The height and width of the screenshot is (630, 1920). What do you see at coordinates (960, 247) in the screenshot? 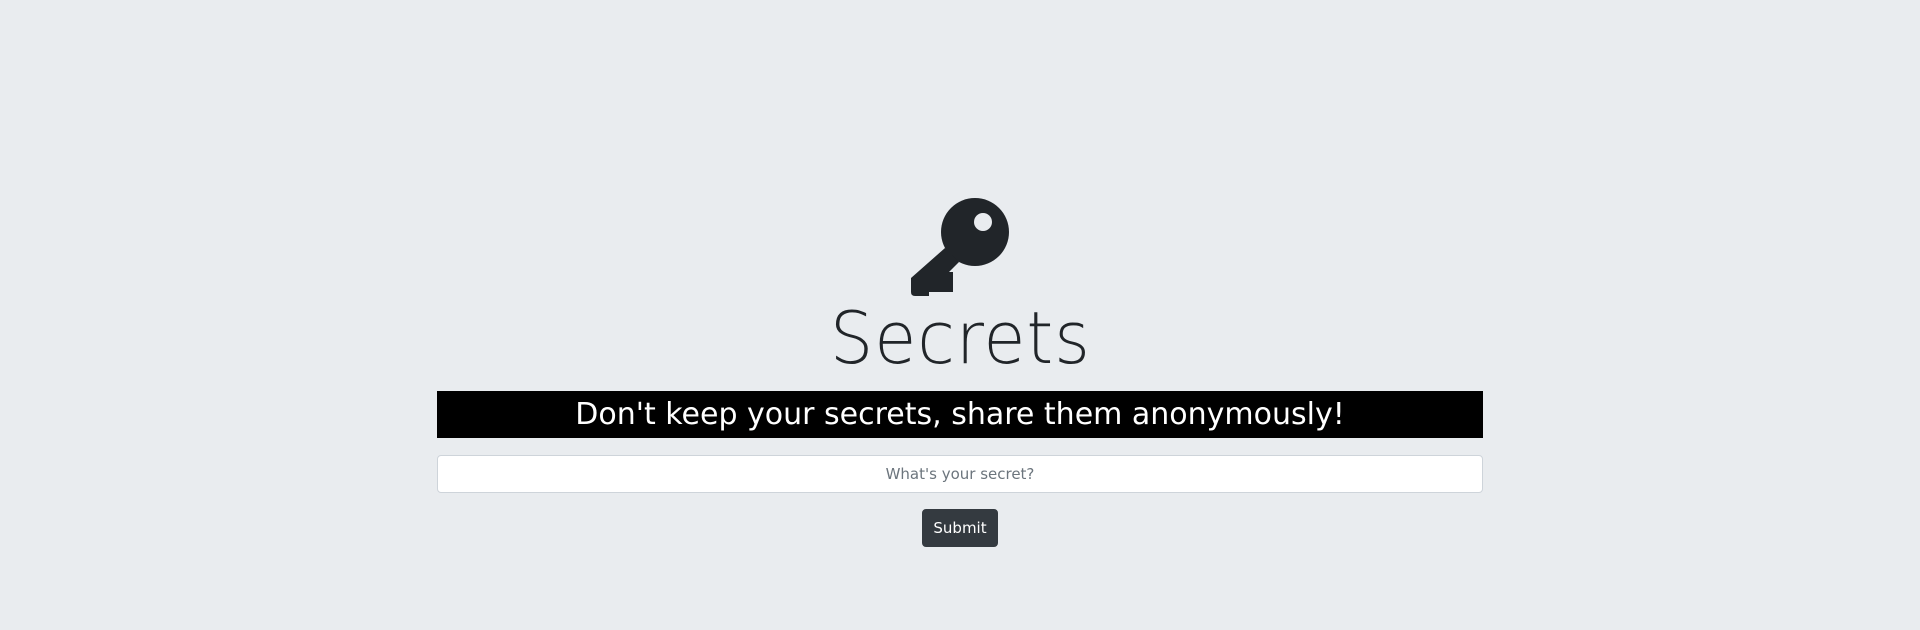
I see `key-icon` at bounding box center [960, 247].